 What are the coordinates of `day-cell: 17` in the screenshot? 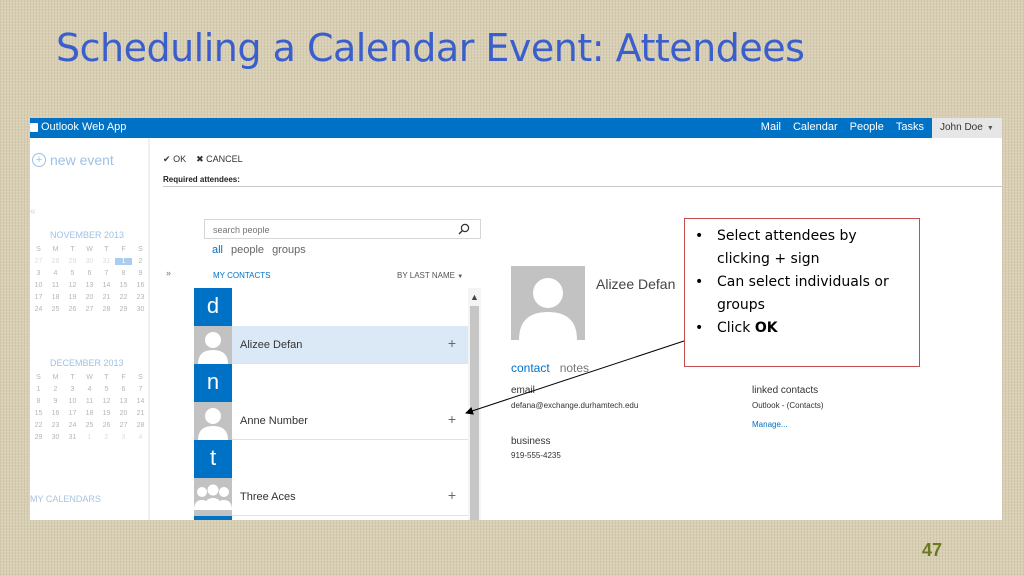 It's located at (72, 413).